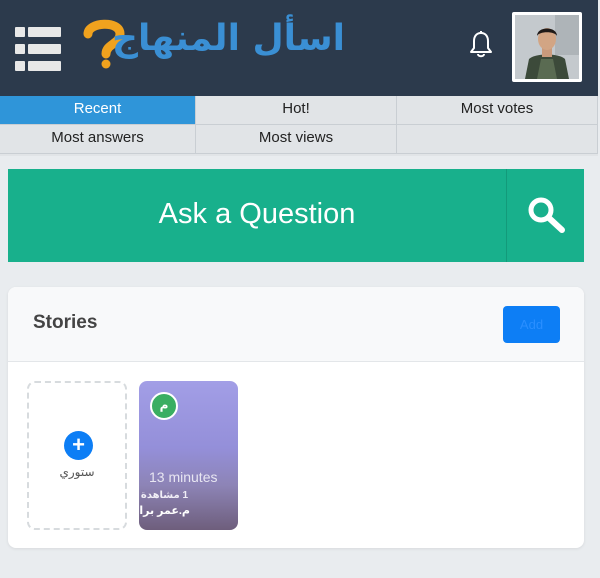  What do you see at coordinates (98, 110) in the screenshot?
I see `tab-recent: Recent` at bounding box center [98, 110].